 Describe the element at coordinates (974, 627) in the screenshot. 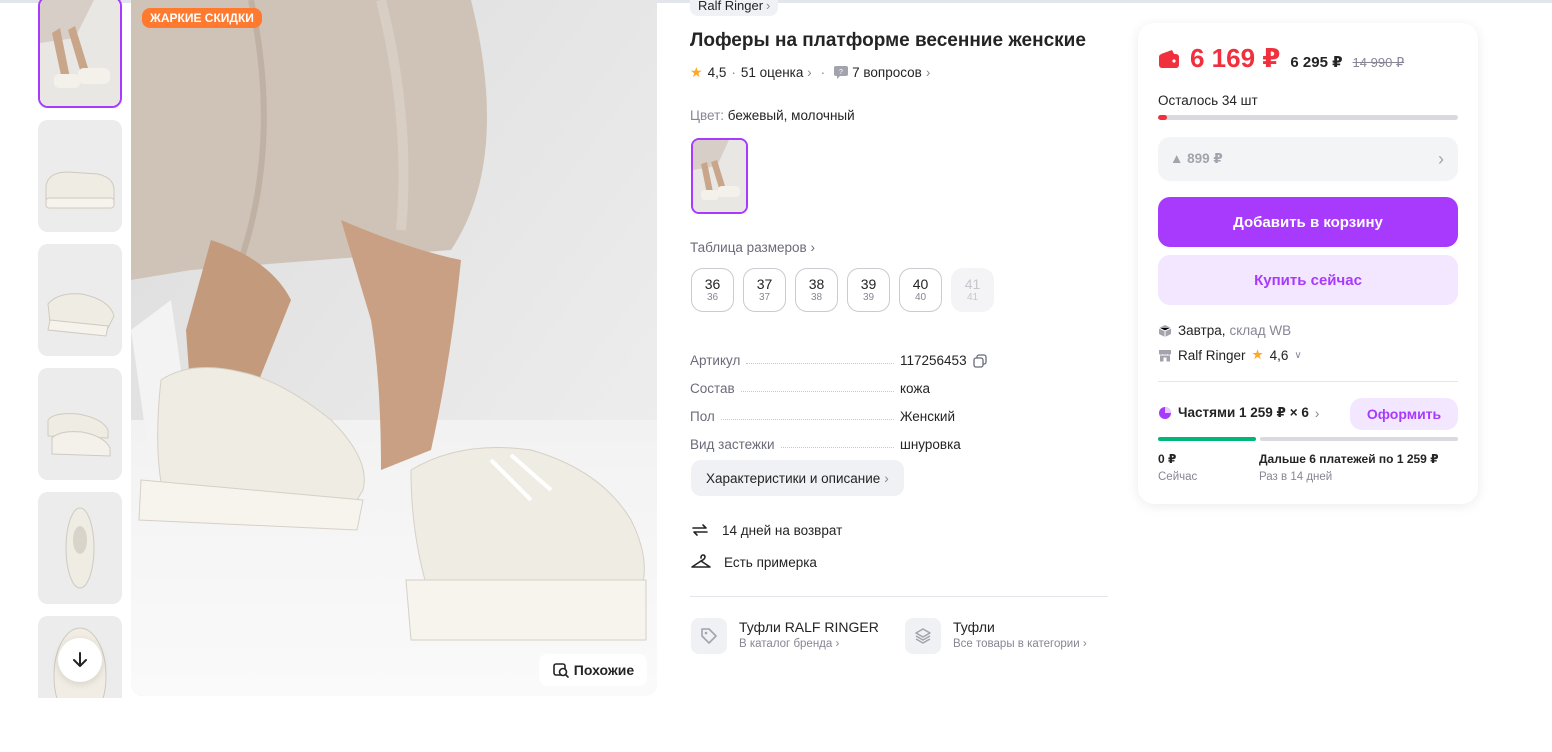

I see `category-title: Туфли` at that location.